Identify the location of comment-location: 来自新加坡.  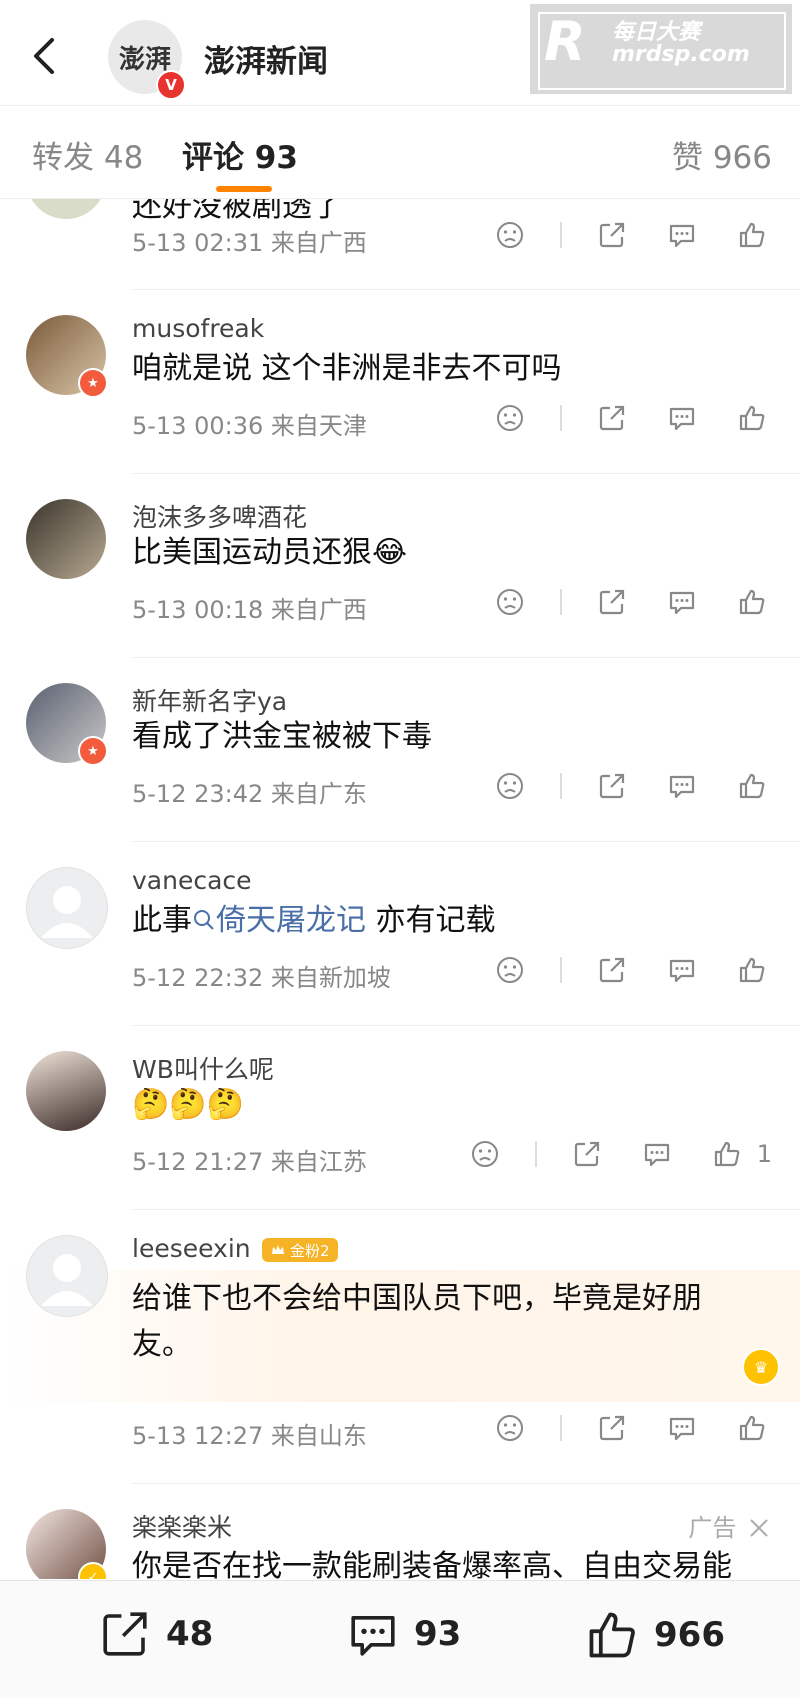
(330, 978).